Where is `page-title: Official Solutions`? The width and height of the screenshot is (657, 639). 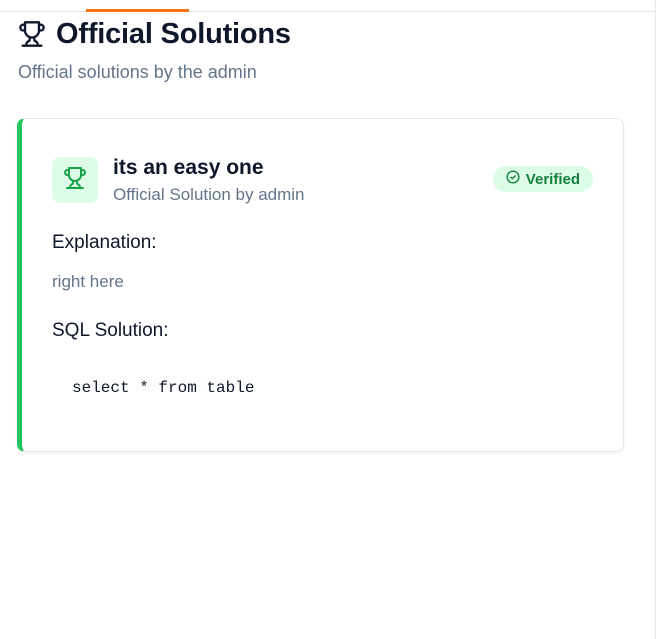 page-title: Official Solutions is located at coordinates (173, 33).